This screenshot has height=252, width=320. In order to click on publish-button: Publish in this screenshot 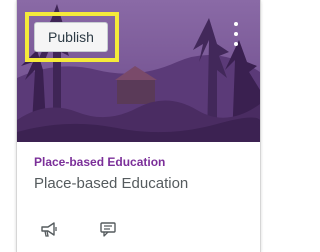, I will do `click(71, 37)`.